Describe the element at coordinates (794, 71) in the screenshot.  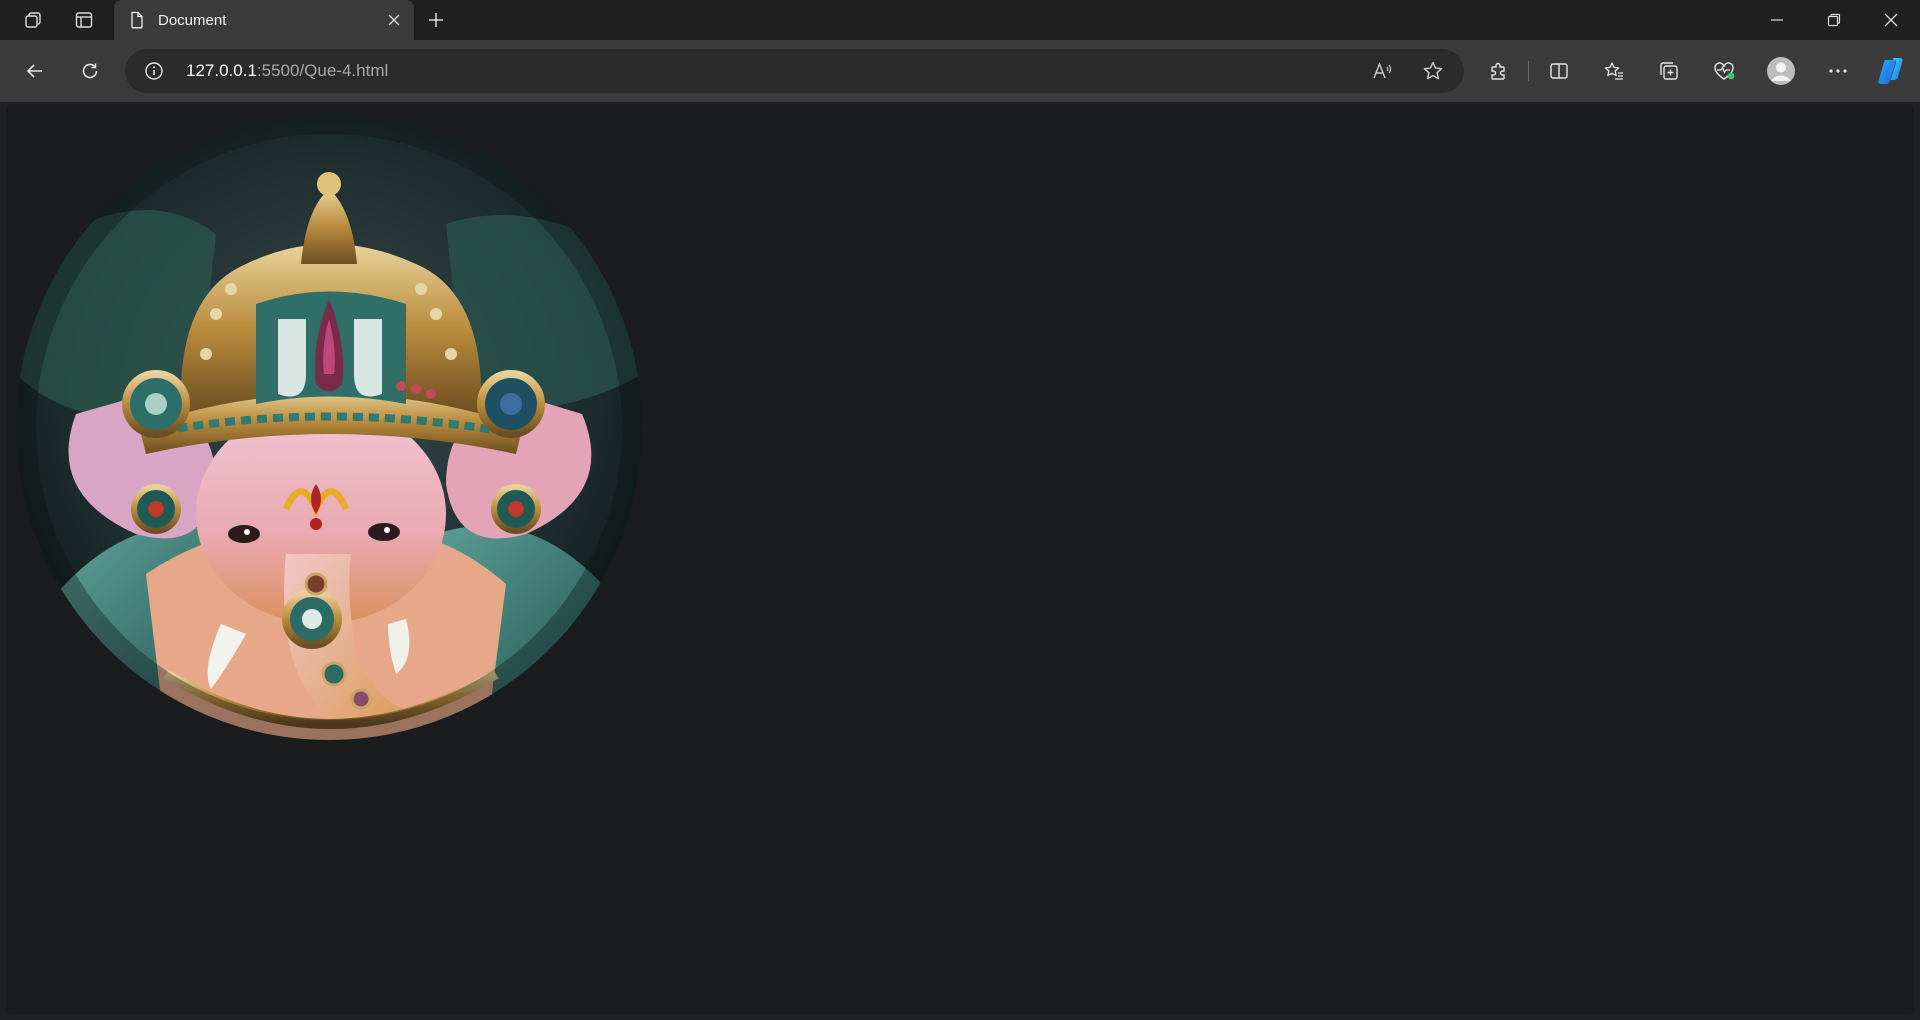
I see `address-bar: 127.0.0.1:5500/Que-4.html` at that location.